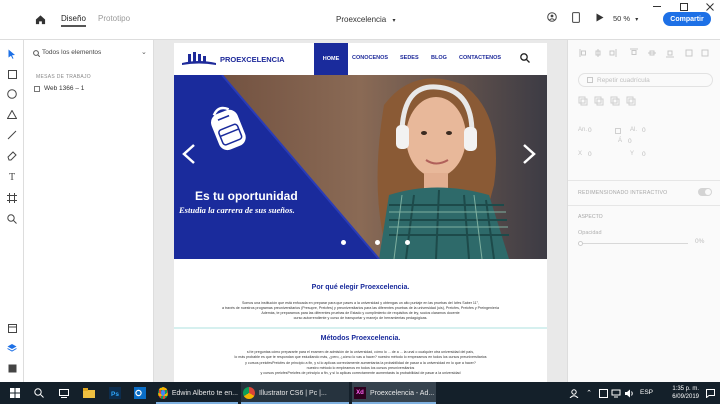  I want to click on align-icons, so click(645, 53).